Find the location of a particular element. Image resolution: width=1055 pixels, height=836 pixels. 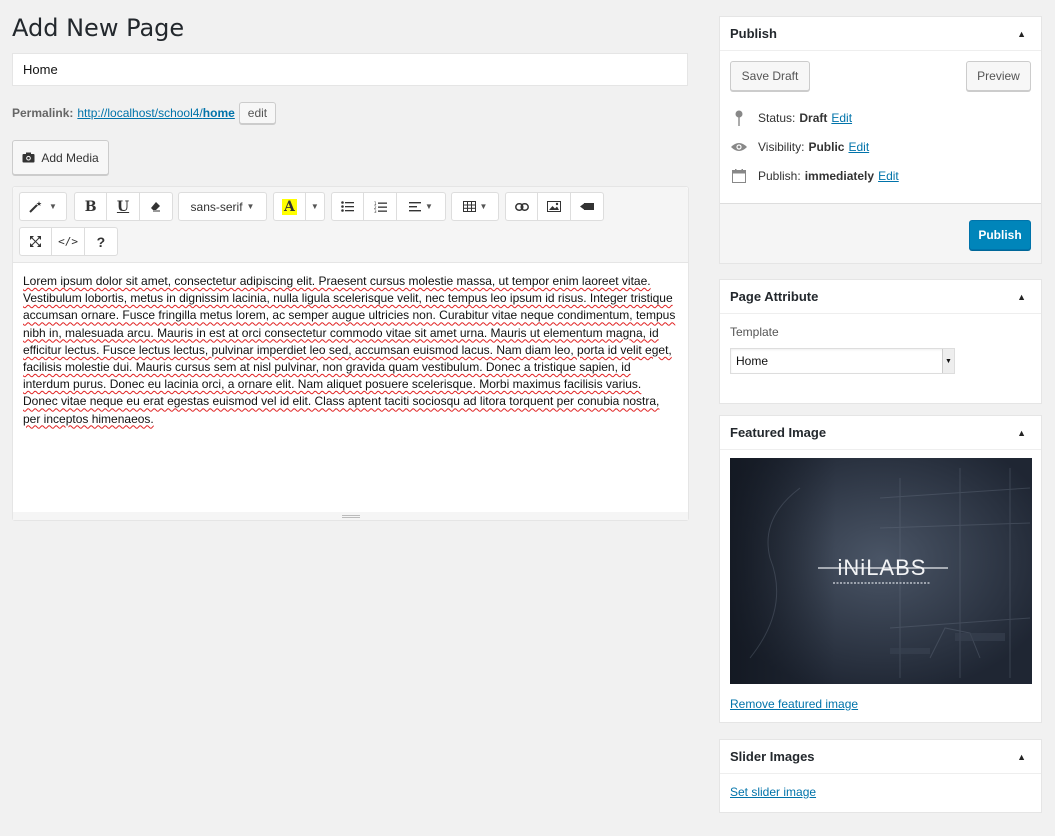

publish-date-value: immediately is located at coordinates (839, 175).